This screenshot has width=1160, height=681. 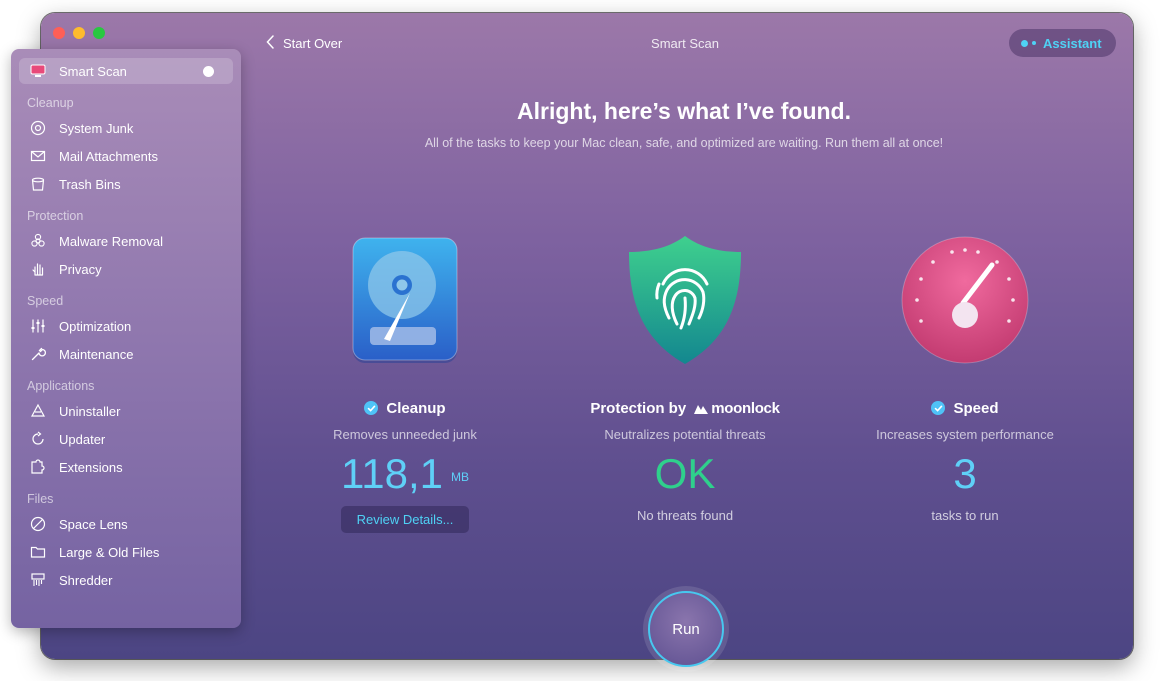 I want to click on sidebar-item-malware-removal: Malware Removal, so click(x=126, y=241).